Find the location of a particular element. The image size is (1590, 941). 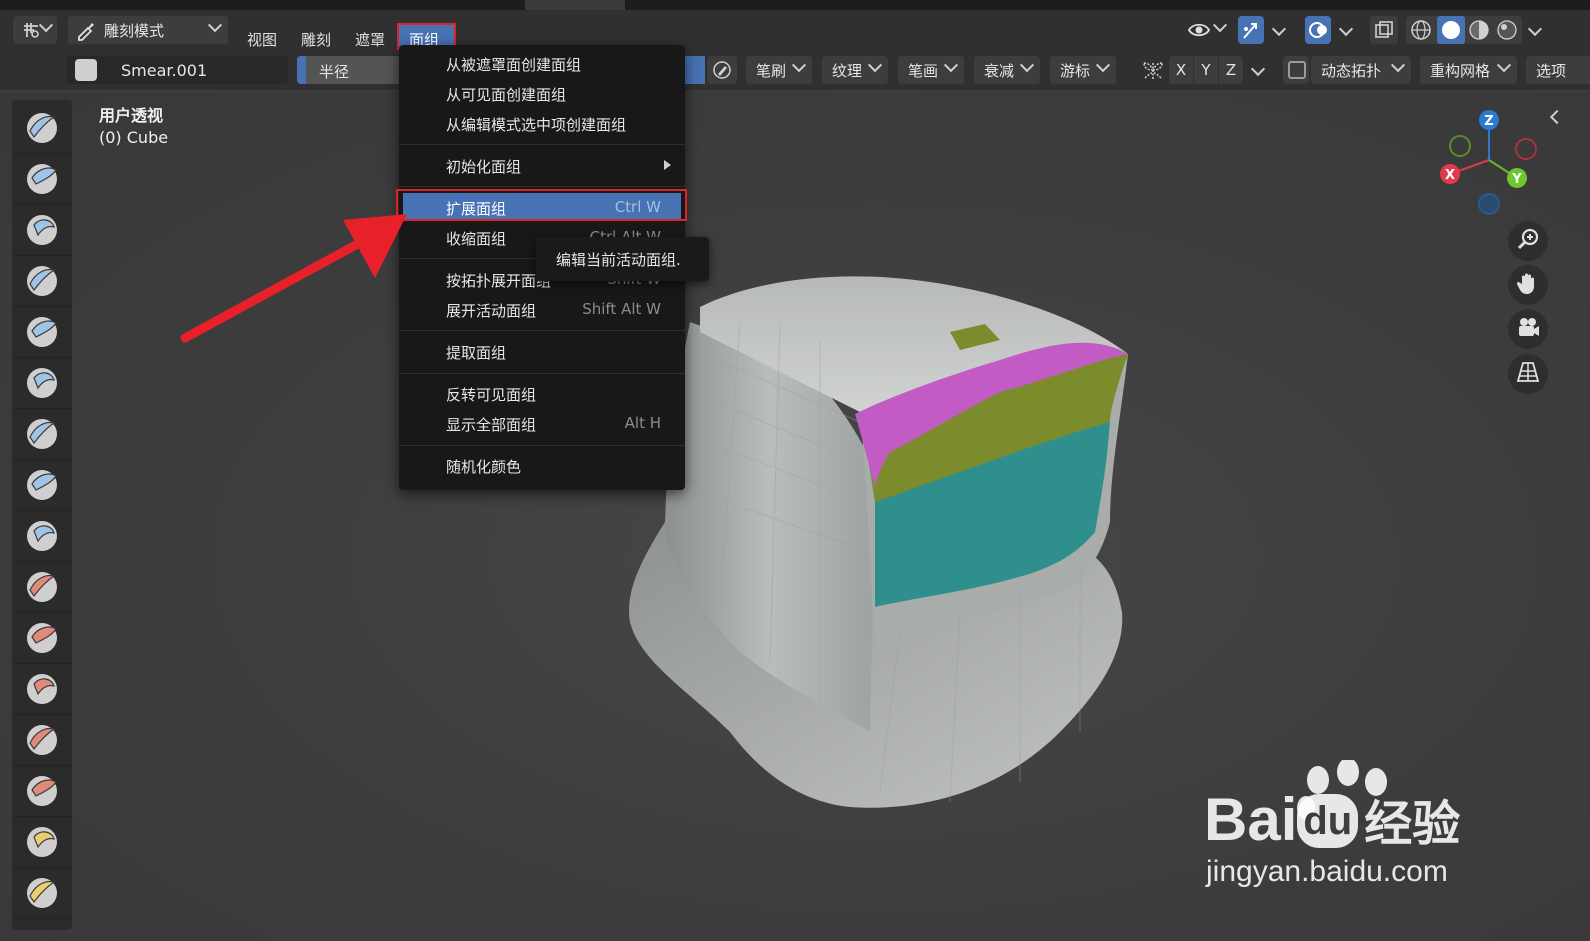

pinch-brush-icon is located at coordinates (42, 740).